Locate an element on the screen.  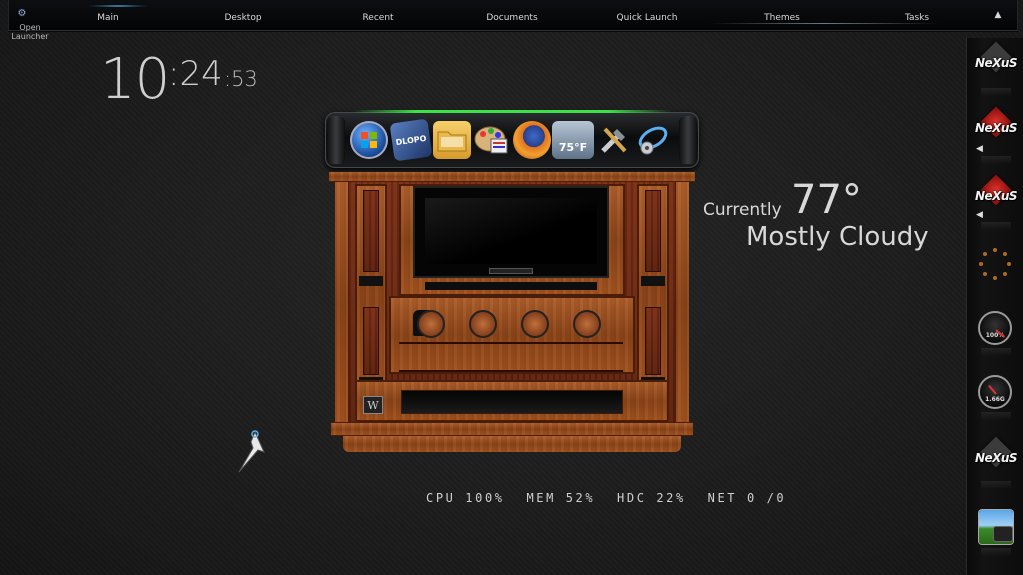
weather-condition: Mostly Cloudy is located at coordinates (837, 237).